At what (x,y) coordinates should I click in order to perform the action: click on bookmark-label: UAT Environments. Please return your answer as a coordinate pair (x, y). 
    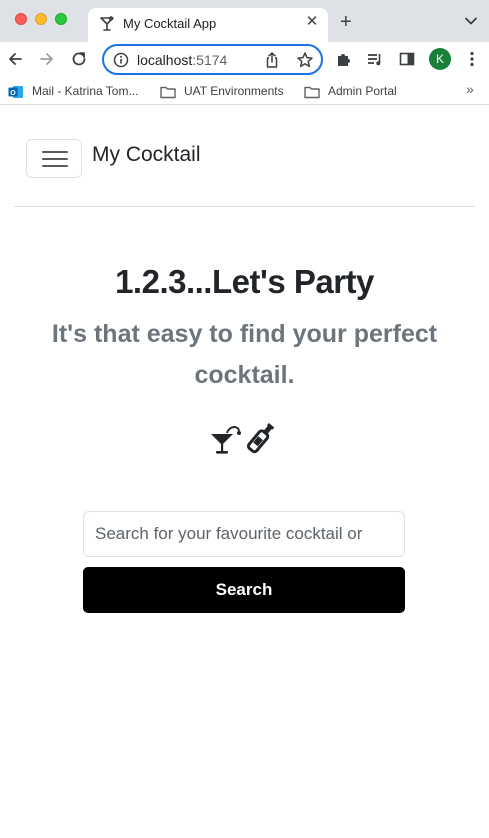
    Looking at the image, I should click on (234, 91).